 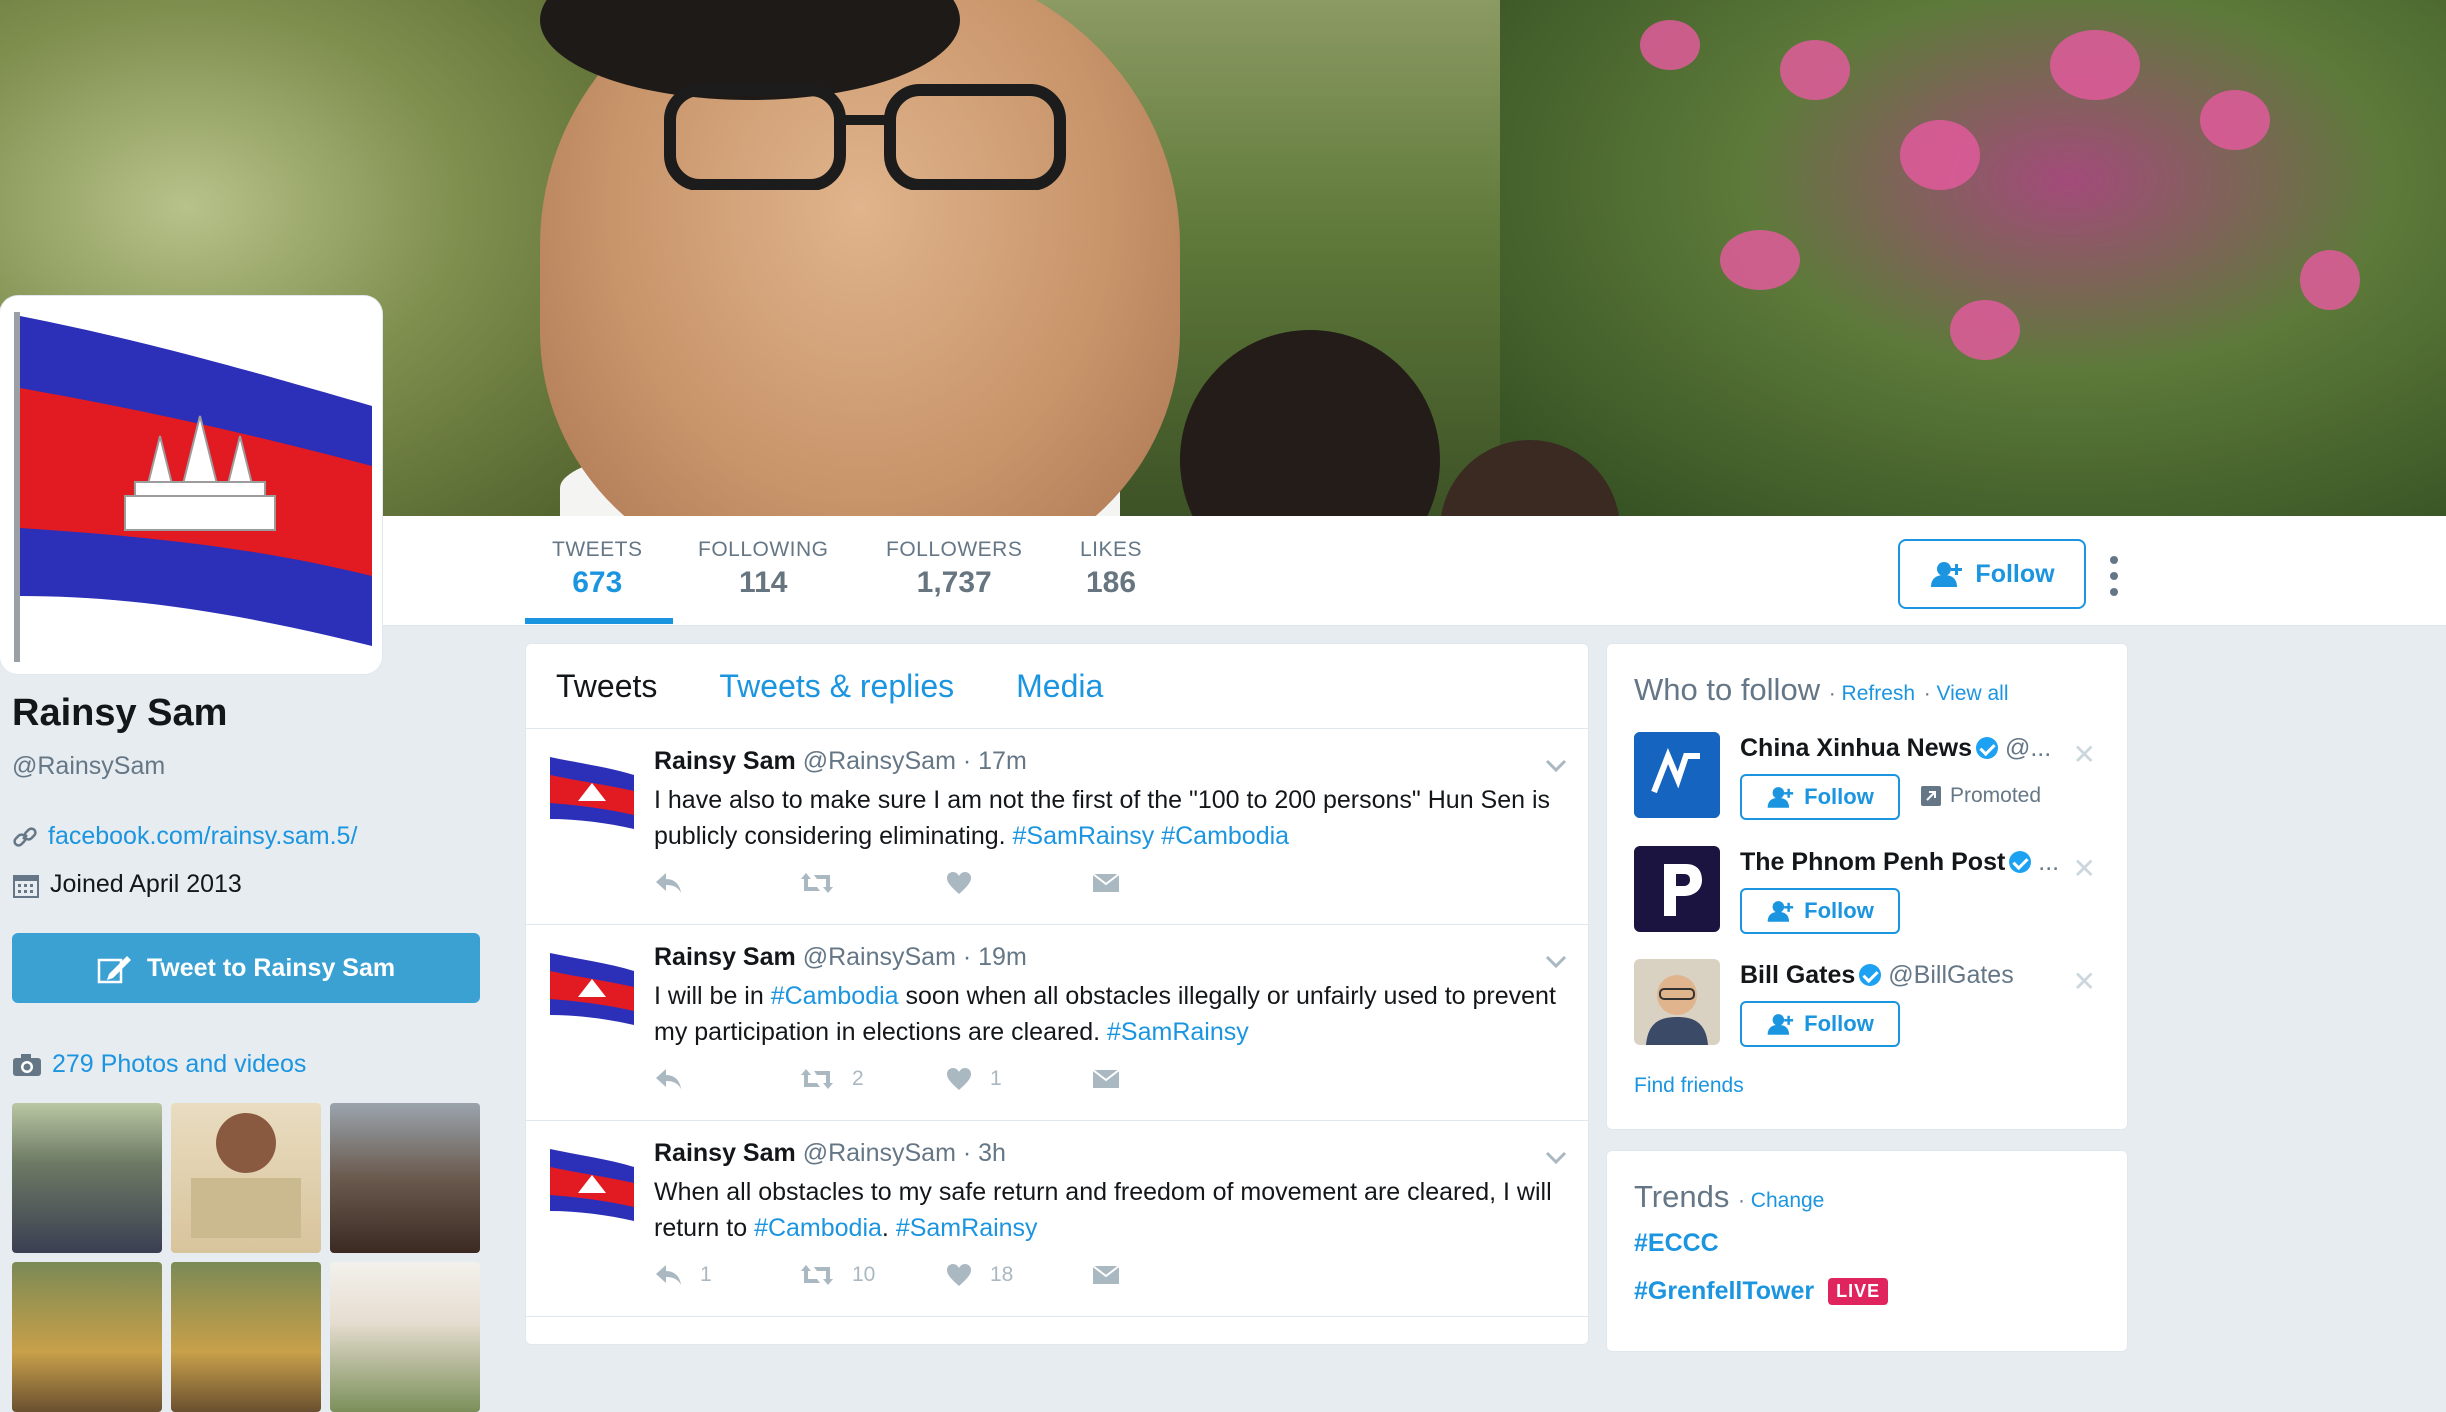 What do you see at coordinates (1002, 957) in the screenshot?
I see `tweet-timestamp: 19m` at bounding box center [1002, 957].